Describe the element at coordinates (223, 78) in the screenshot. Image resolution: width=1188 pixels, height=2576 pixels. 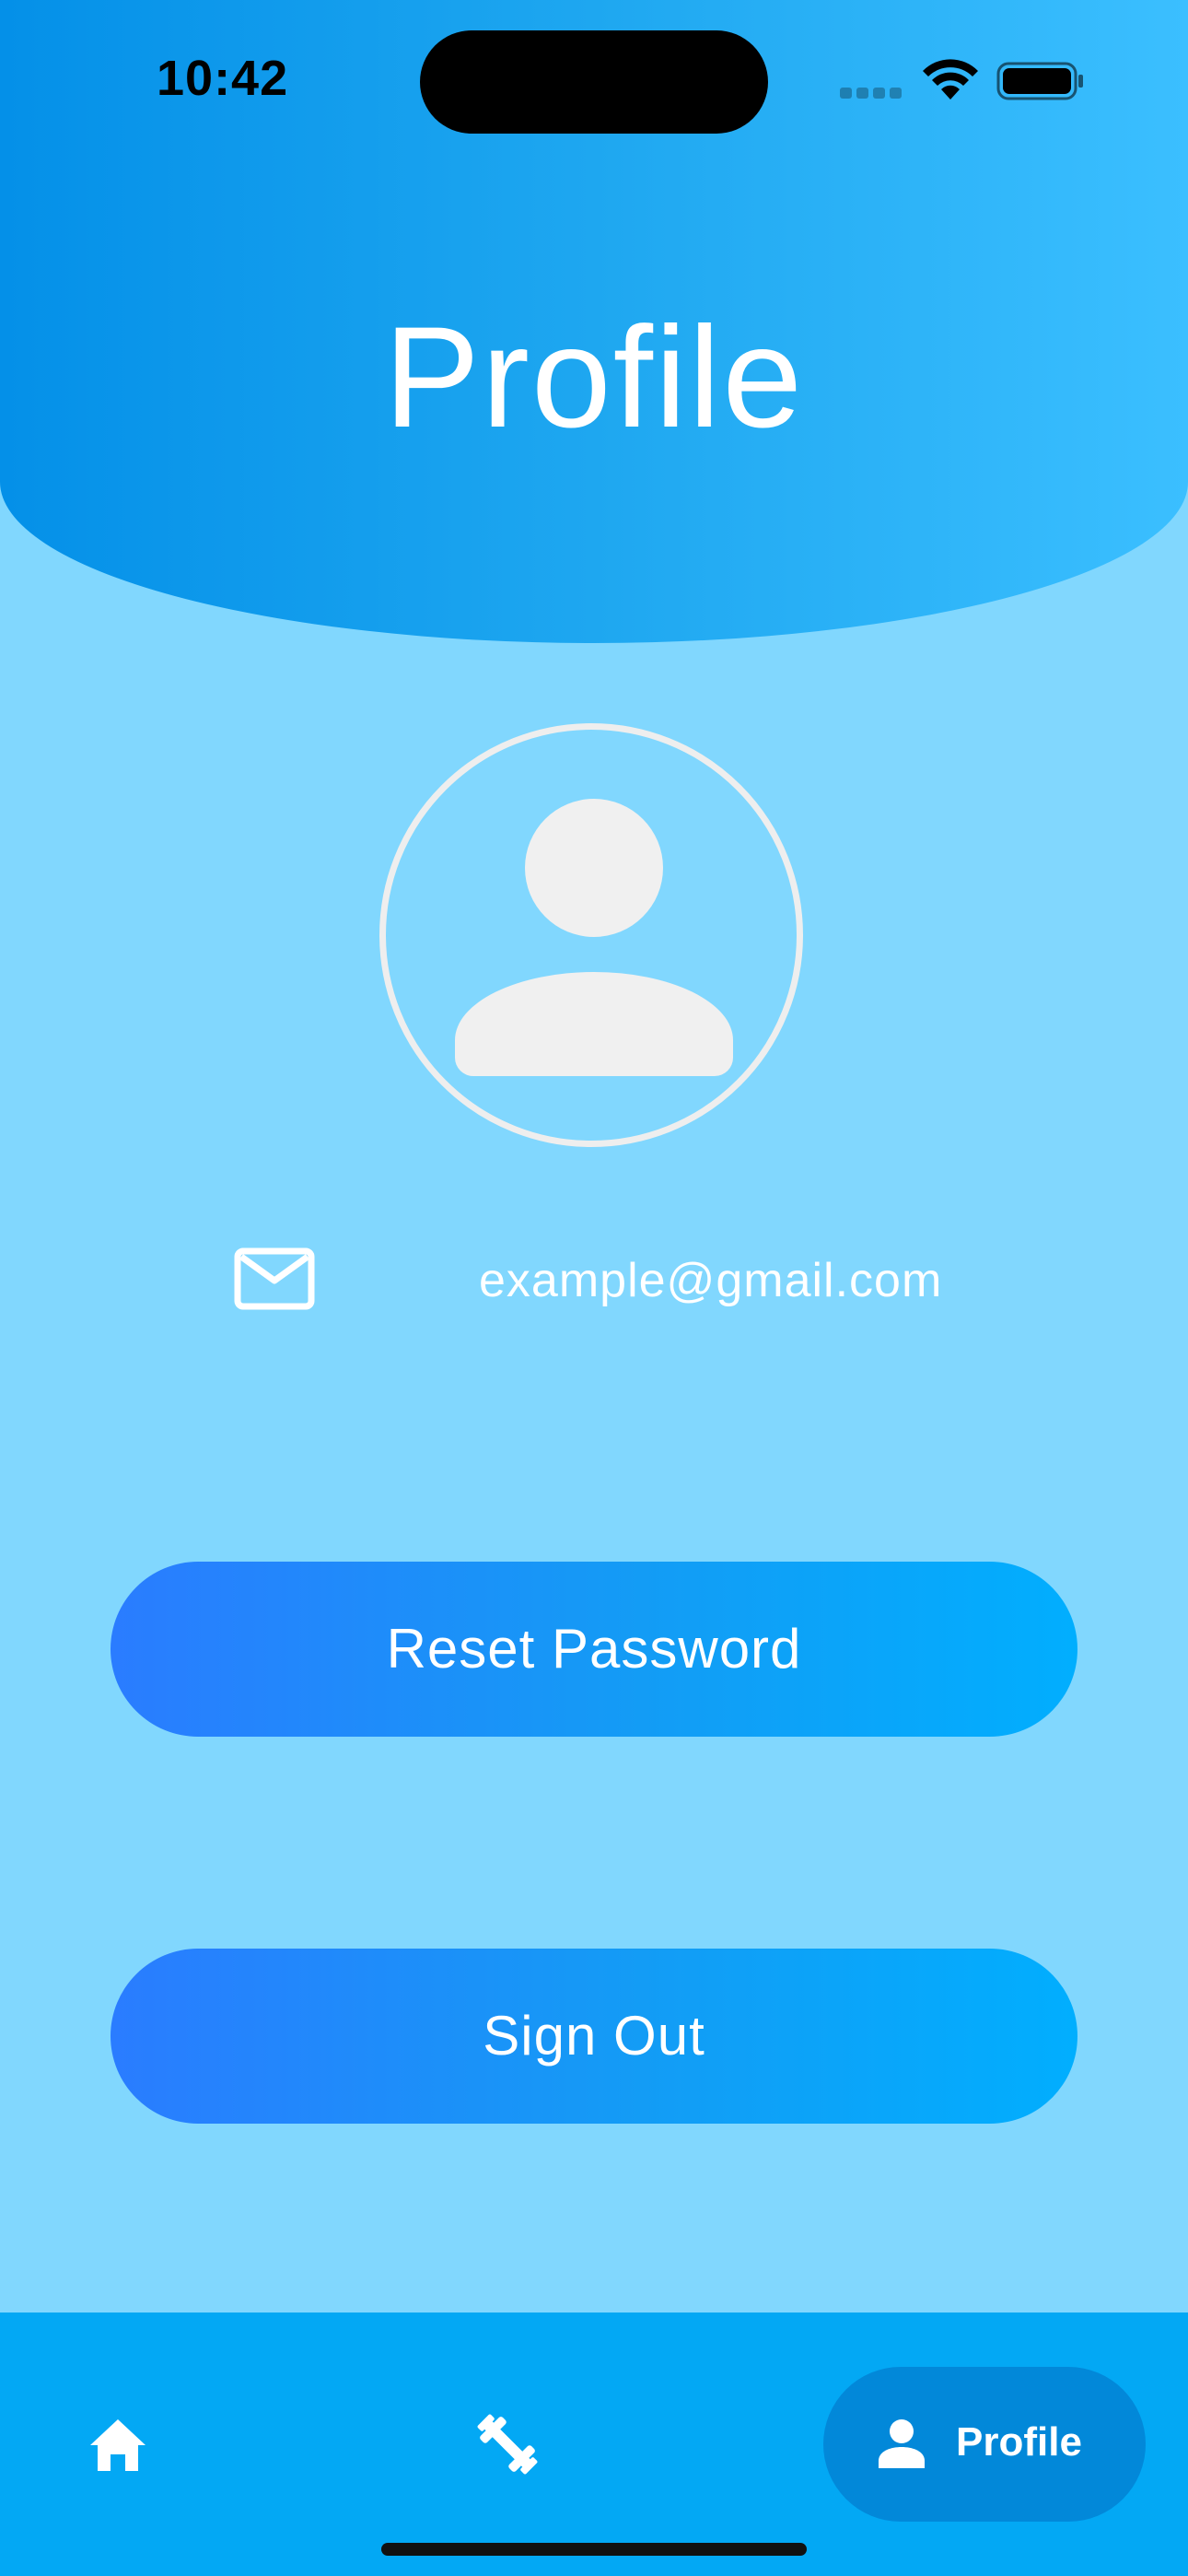
I see `status-time: 10:42` at that location.